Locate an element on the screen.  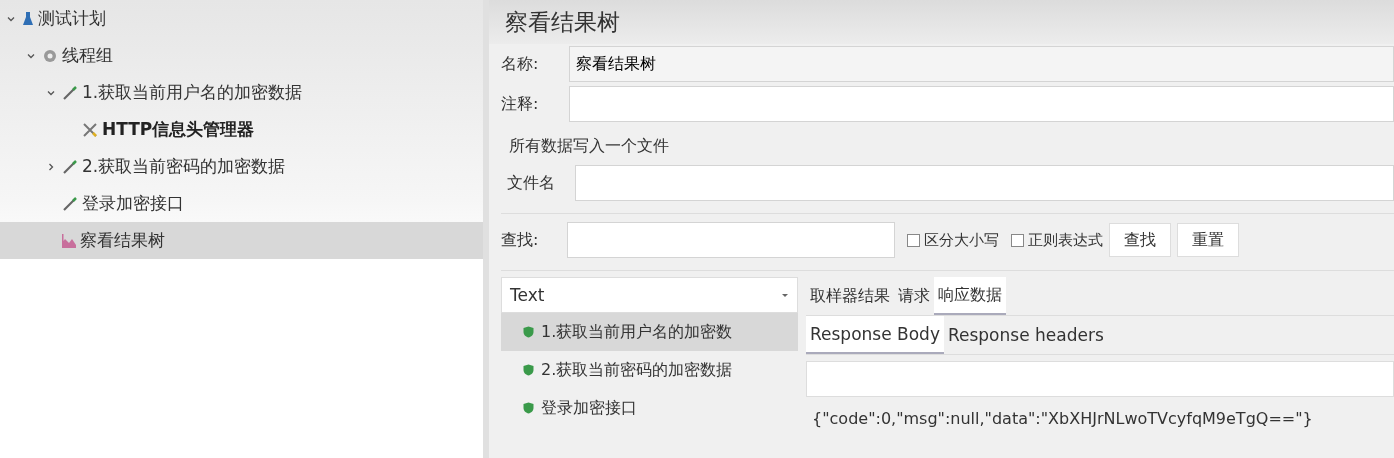
result-item: 登录加密接口 is located at coordinates (649, 408).